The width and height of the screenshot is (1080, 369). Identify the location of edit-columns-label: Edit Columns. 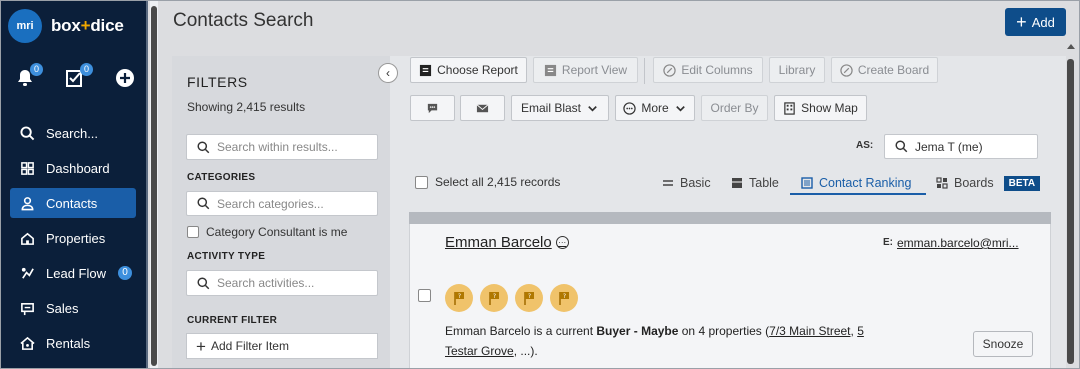
(717, 70).